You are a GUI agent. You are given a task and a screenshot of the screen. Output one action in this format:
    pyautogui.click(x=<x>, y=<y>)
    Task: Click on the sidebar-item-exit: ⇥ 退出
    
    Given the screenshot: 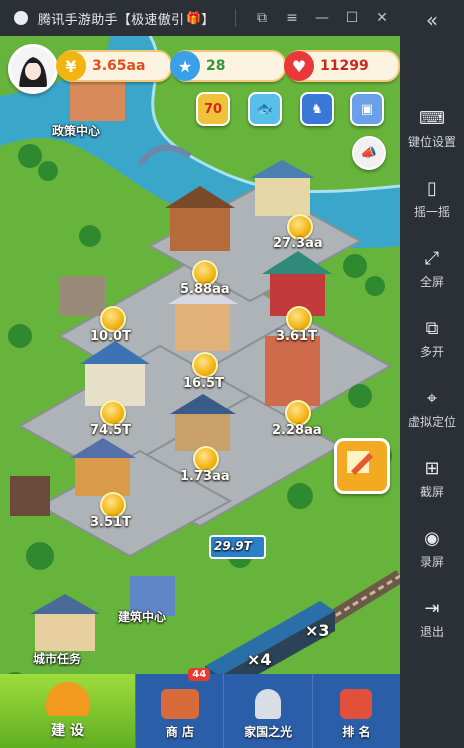 What is the action you would take?
    pyautogui.click(x=432, y=619)
    